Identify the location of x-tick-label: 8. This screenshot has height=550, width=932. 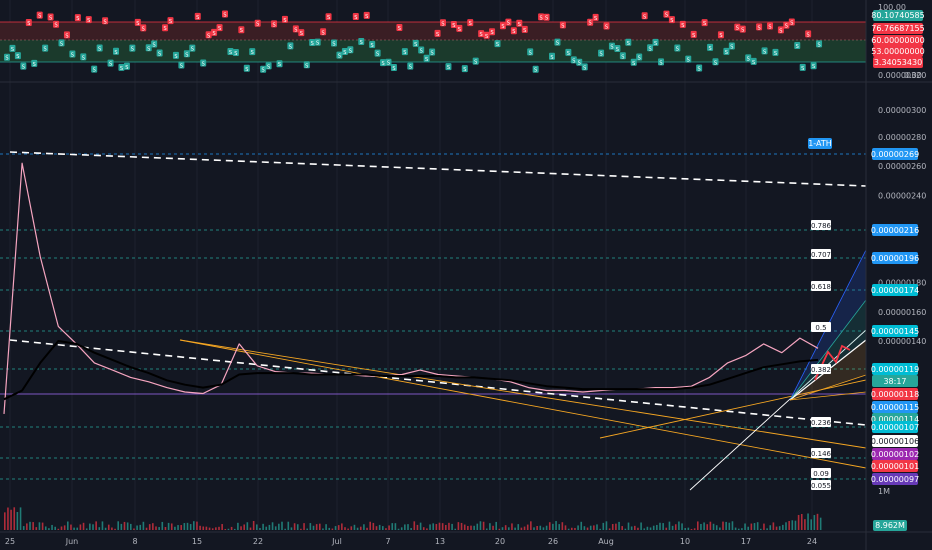
(134, 541).